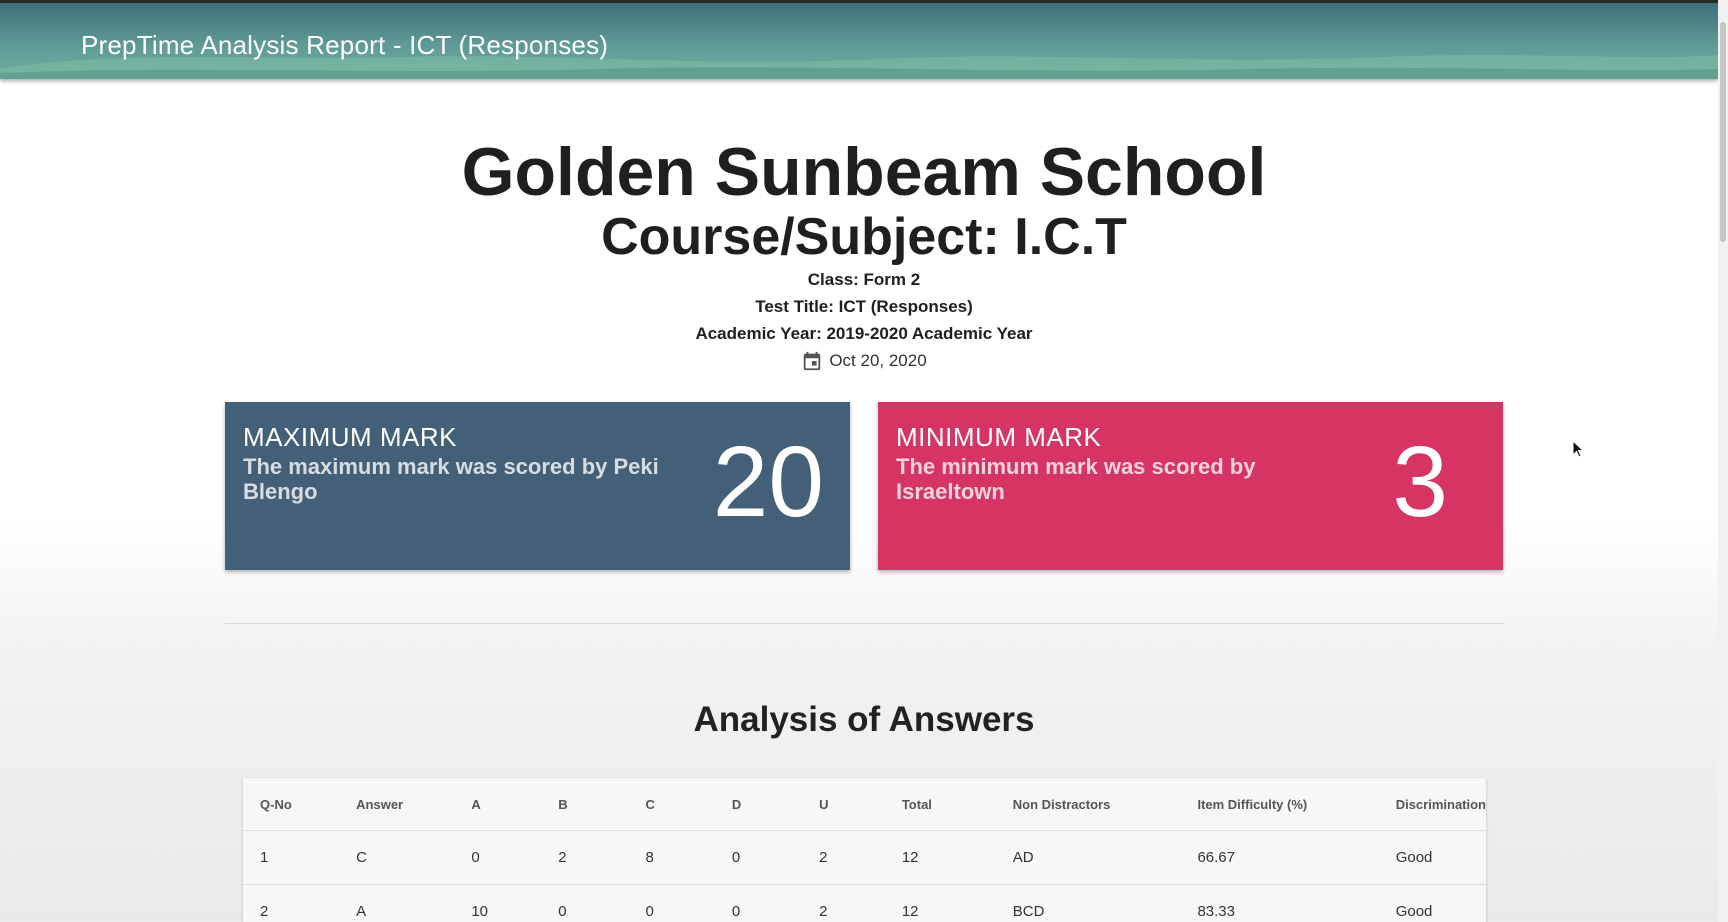 The height and width of the screenshot is (922, 1728). Describe the element at coordinates (350, 437) in the screenshot. I see `maximum-mark-label: MAXIMUM MARK` at that location.